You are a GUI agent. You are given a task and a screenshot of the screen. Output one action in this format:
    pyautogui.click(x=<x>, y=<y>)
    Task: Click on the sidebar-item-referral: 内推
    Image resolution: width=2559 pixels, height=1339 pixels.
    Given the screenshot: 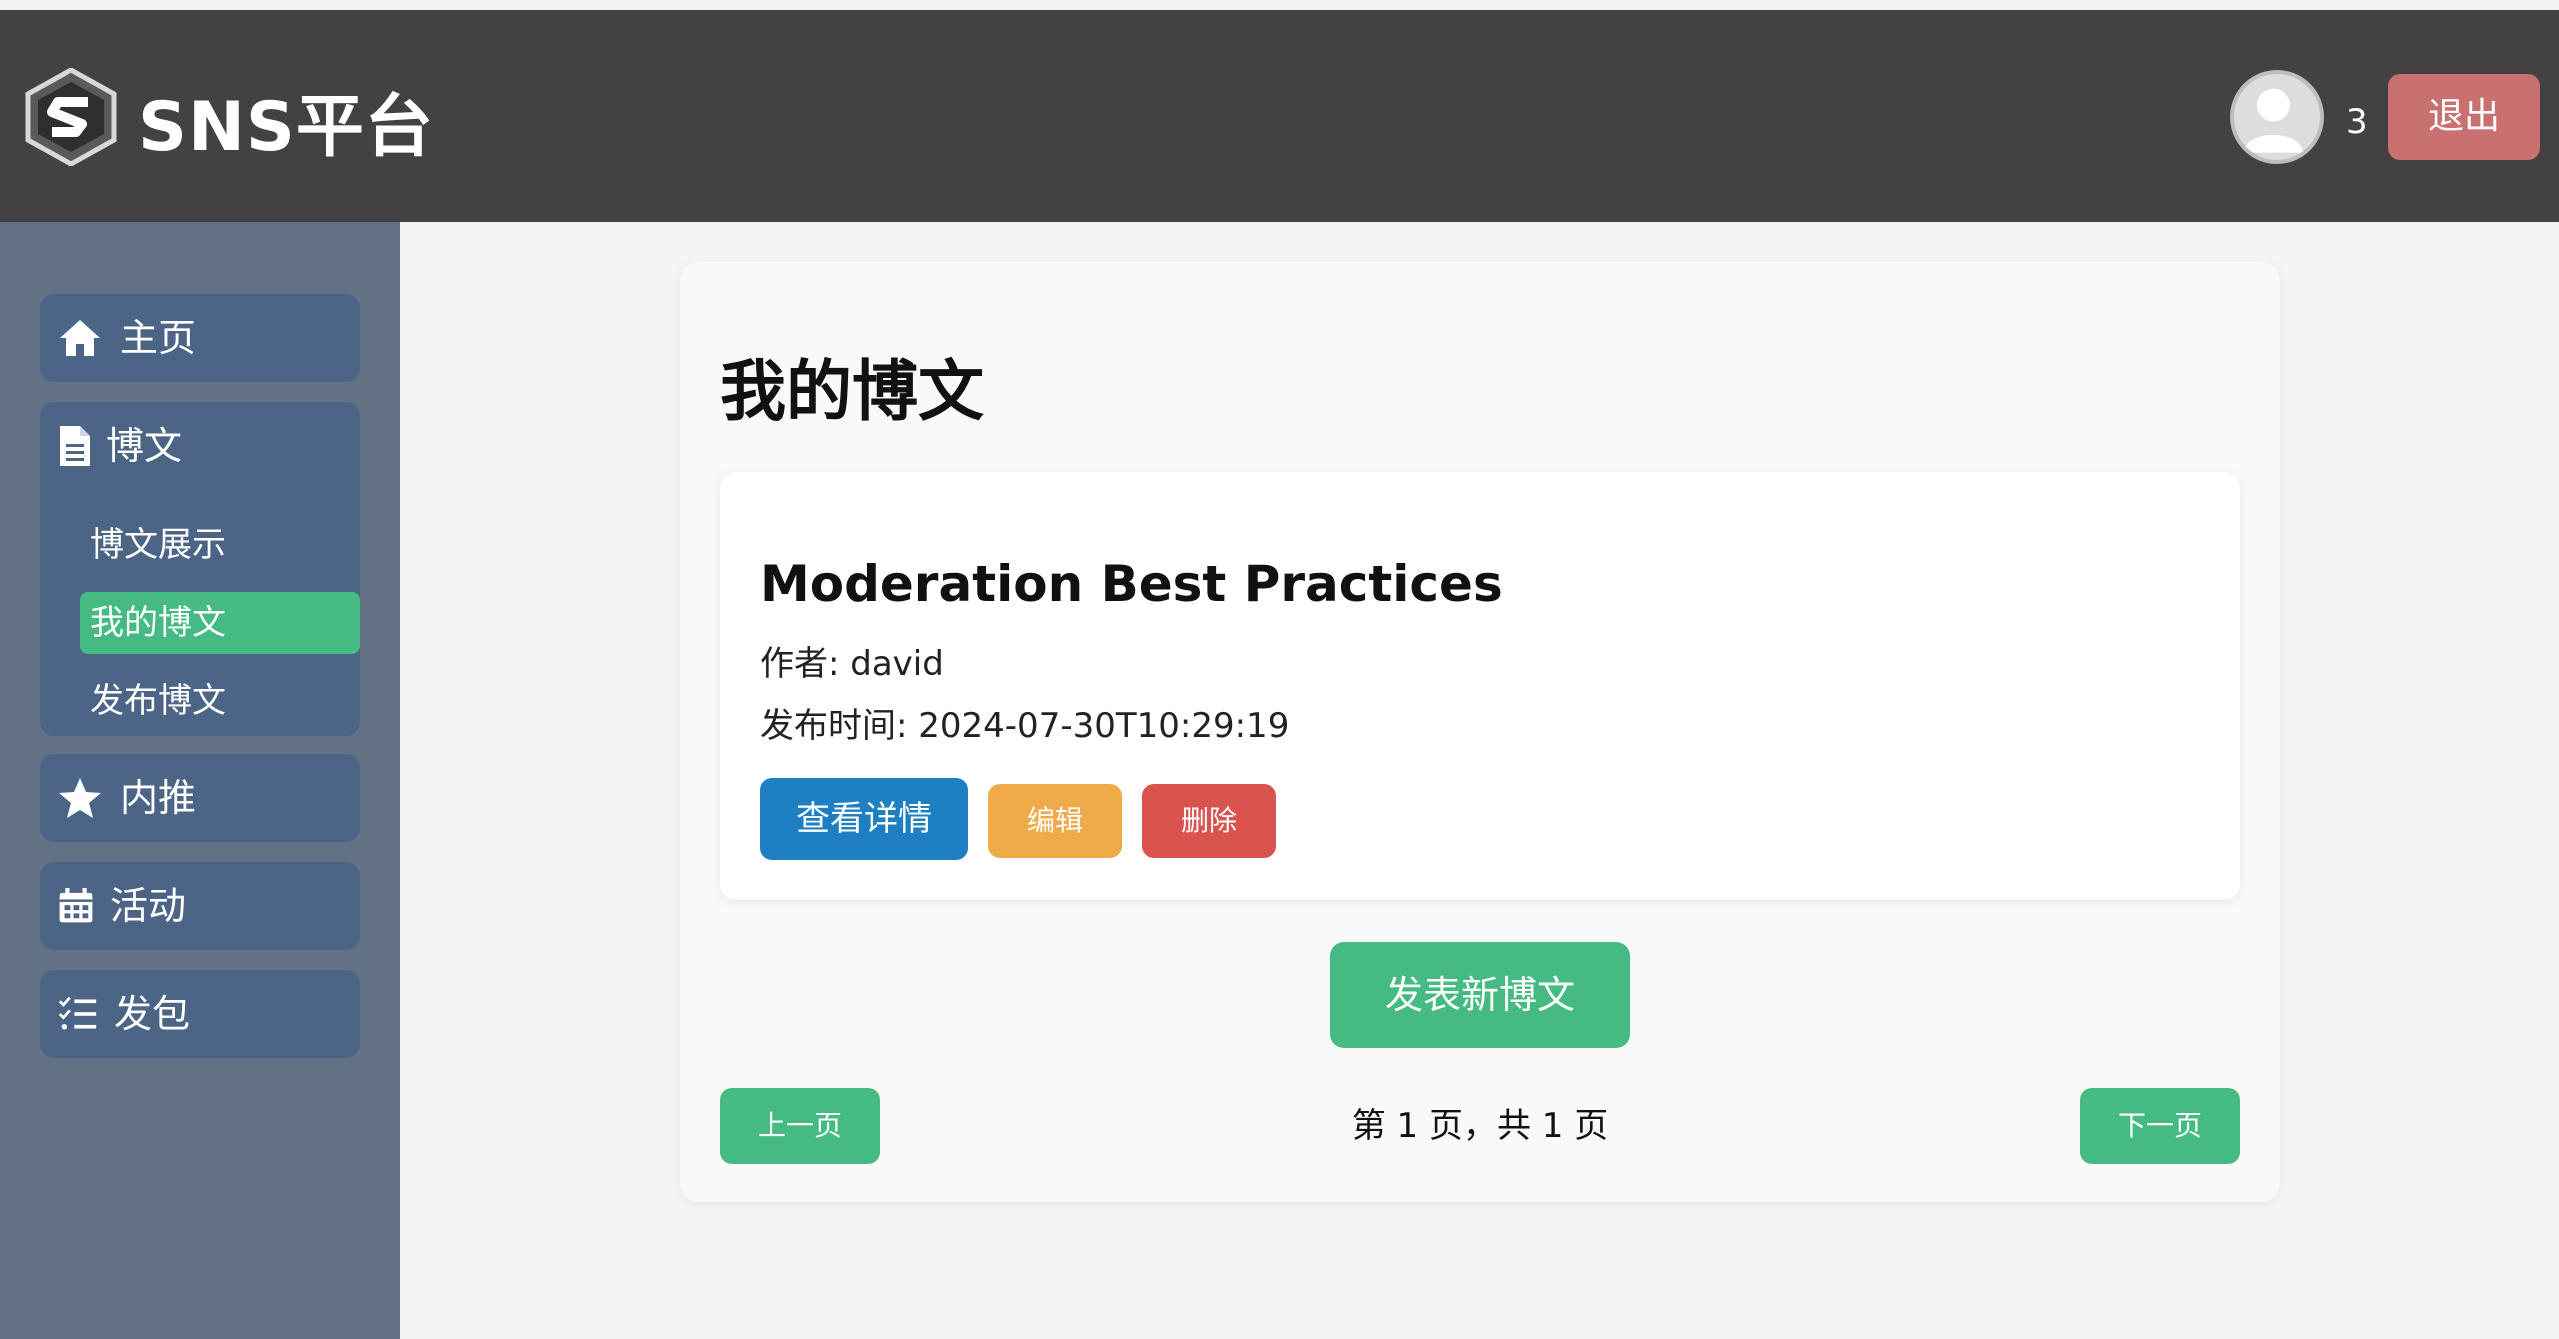 What is the action you would take?
    pyautogui.click(x=200, y=798)
    